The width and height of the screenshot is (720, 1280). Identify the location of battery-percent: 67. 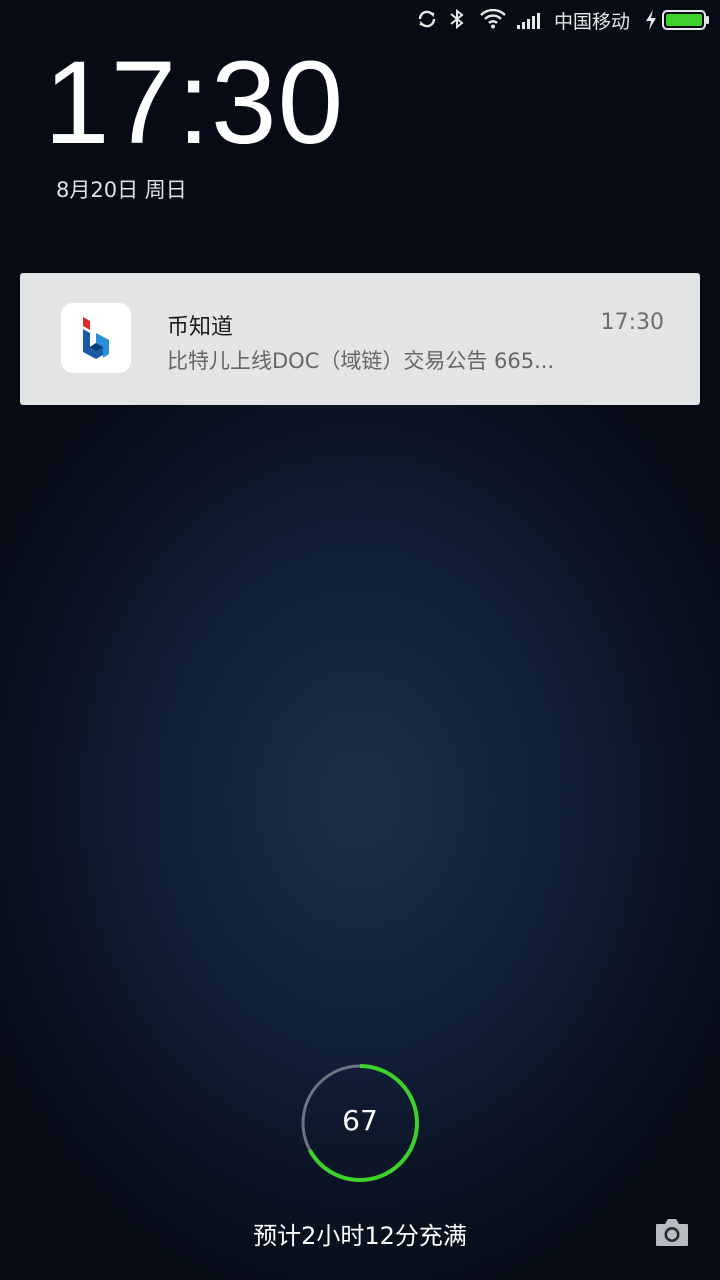
(360, 1120).